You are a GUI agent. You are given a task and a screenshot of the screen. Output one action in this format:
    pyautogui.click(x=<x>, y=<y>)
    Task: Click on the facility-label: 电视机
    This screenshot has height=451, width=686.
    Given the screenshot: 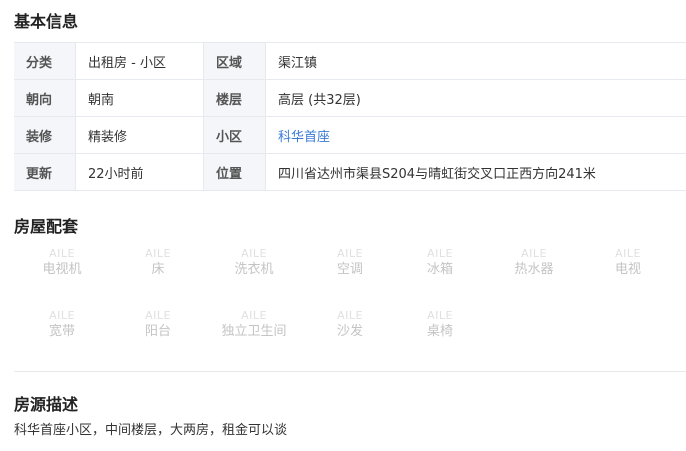 What is the action you would take?
    pyautogui.click(x=62, y=269)
    